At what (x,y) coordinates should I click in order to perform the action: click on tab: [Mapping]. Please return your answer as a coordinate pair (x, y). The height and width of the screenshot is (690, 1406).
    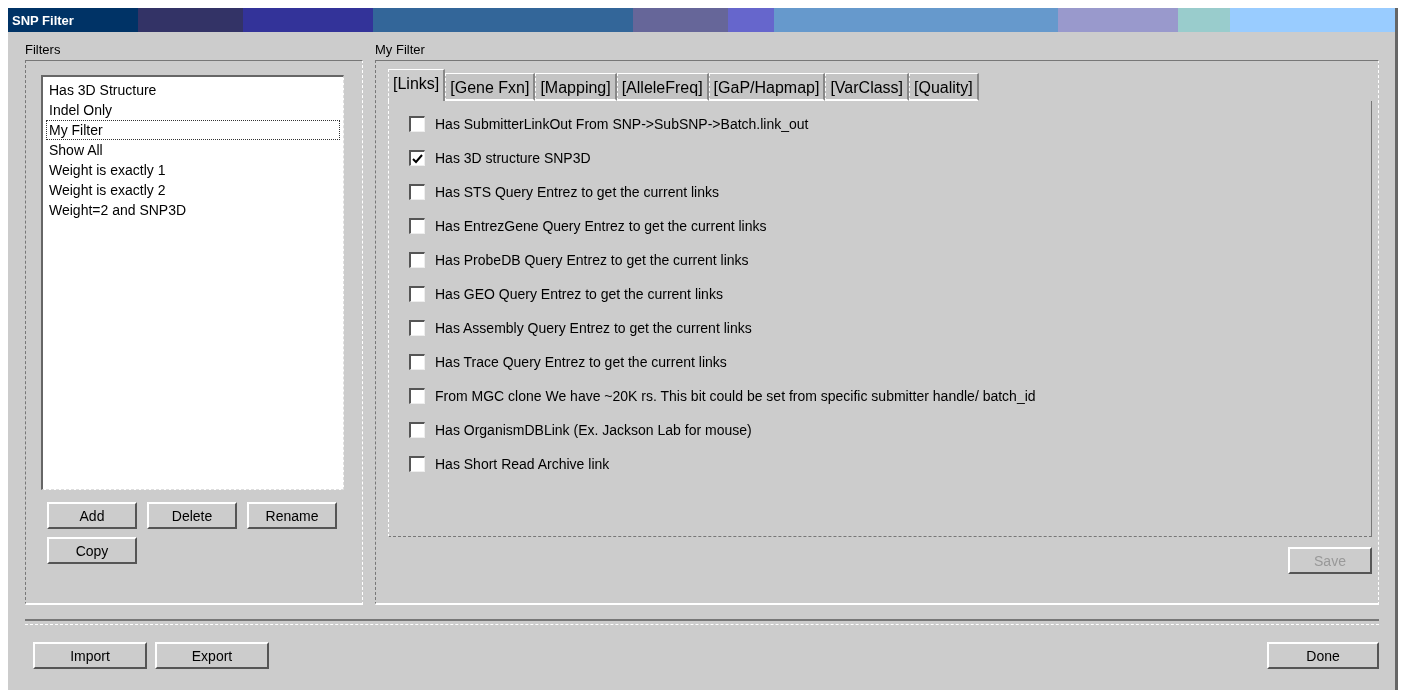
    Looking at the image, I should click on (576, 87).